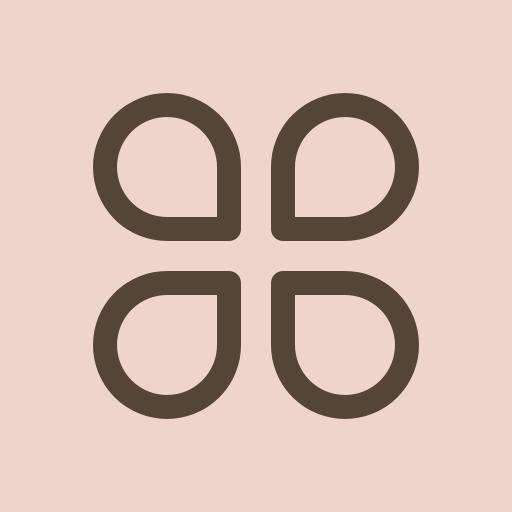 This screenshot has width=512, height=512. Describe the element at coordinates (345, 167) in the screenshot. I see `petal-top-right-icon` at that location.